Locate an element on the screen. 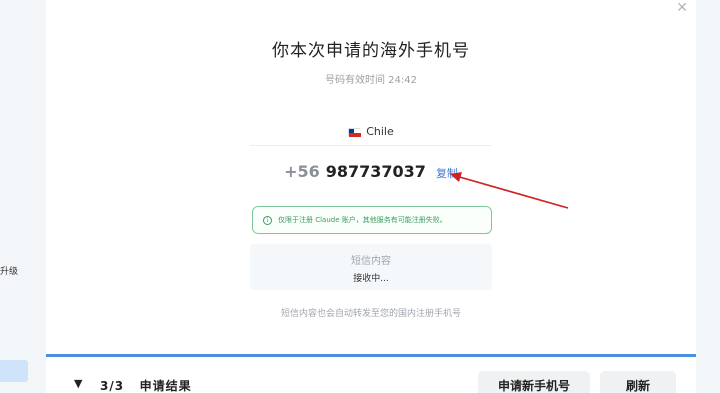  refresh-button: 刷新 is located at coordinates (638, 382).